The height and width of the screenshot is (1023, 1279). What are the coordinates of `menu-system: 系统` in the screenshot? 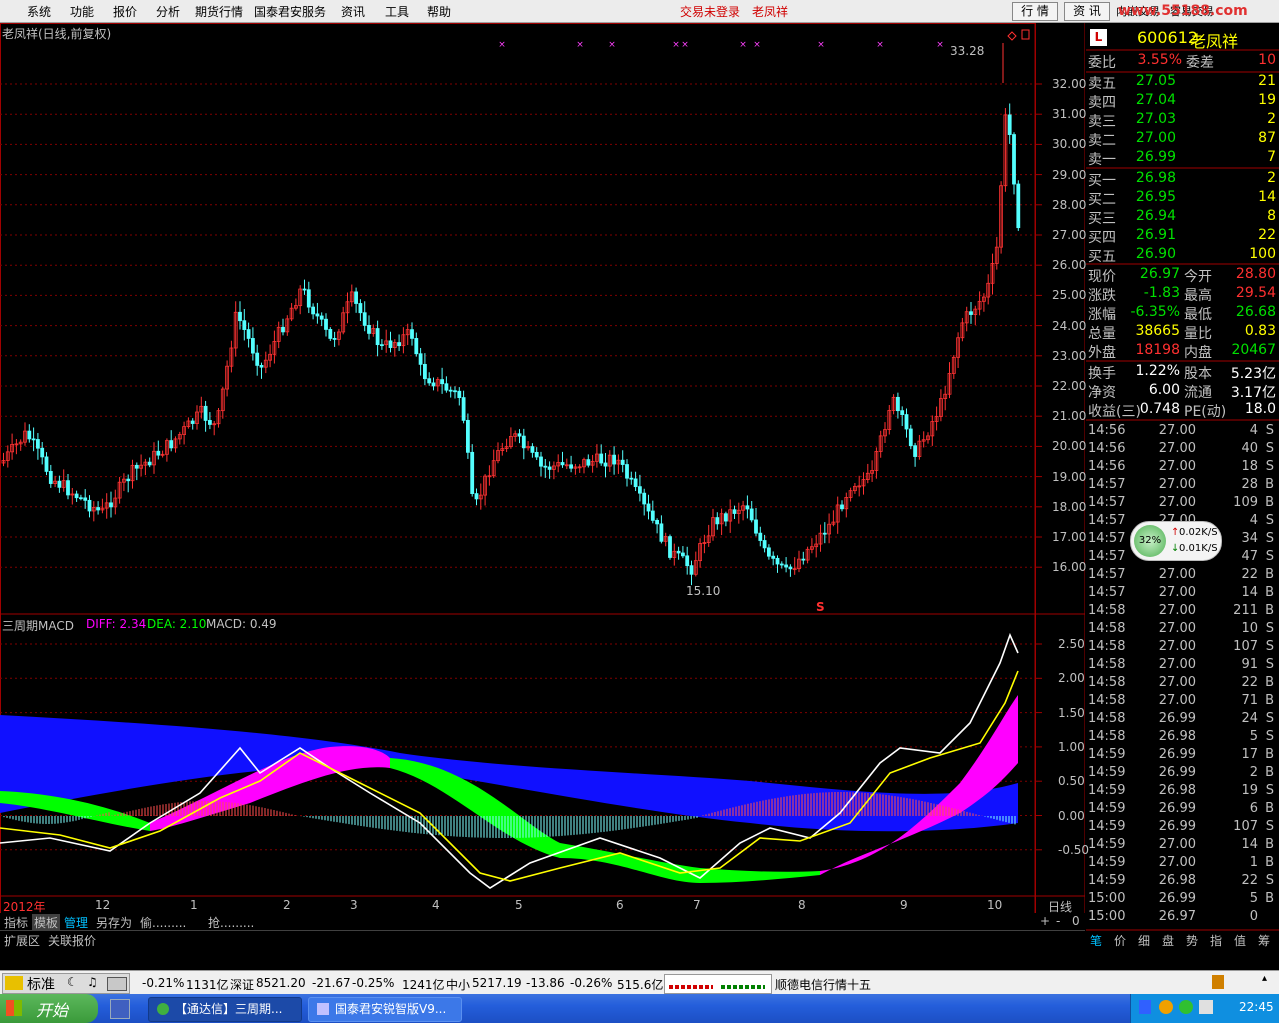 It's located at (39, 11).